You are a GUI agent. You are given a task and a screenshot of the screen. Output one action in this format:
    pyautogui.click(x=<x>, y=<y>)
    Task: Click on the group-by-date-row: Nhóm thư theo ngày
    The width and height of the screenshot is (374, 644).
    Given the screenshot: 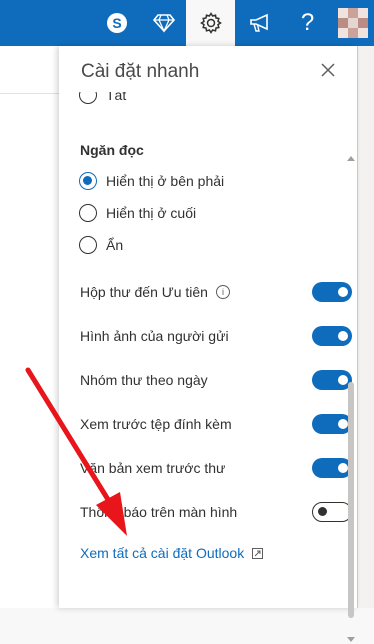 What is the action you would take?
    pyautogui.click(x=216, y=380)
    